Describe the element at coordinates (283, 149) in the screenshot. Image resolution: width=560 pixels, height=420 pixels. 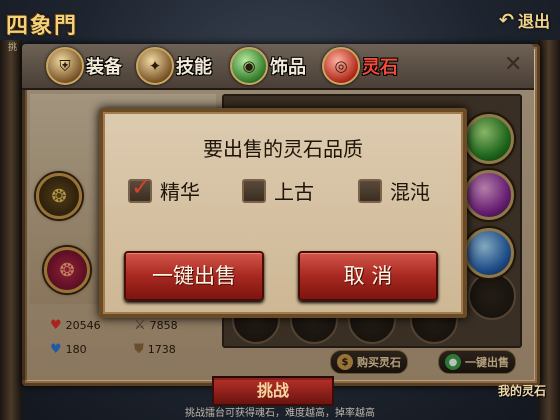
I see `dialog-title: 要出售的灵石品质` at that location.